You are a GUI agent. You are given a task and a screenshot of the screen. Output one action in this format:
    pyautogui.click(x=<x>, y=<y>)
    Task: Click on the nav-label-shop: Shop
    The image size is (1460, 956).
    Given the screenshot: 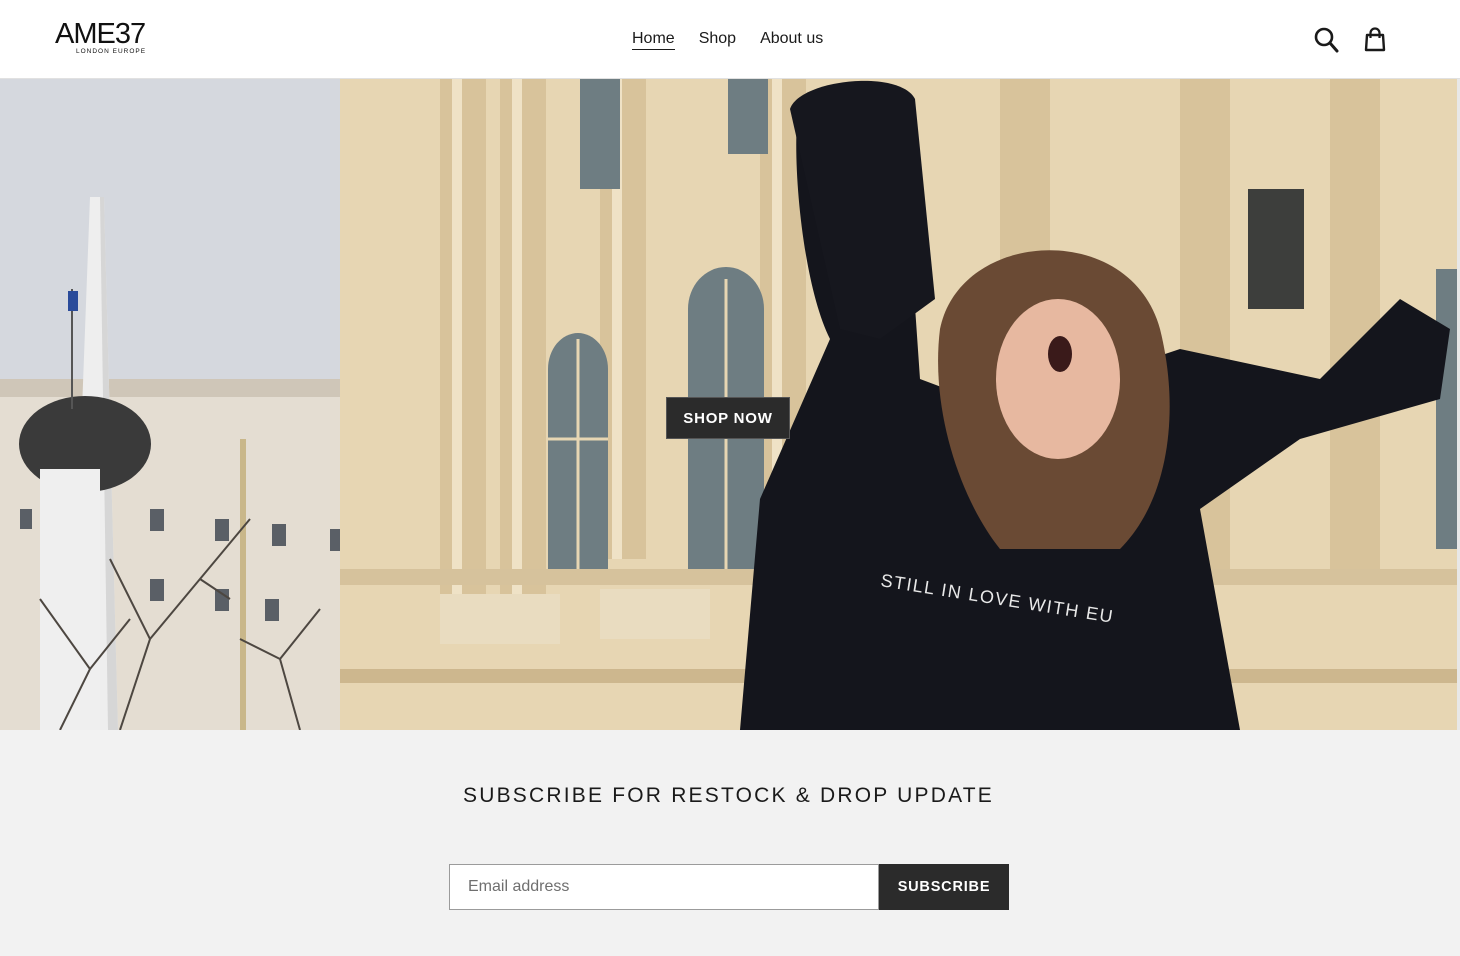 What is the action you would take?
    pyautogui.click(x=717, y=38)
    